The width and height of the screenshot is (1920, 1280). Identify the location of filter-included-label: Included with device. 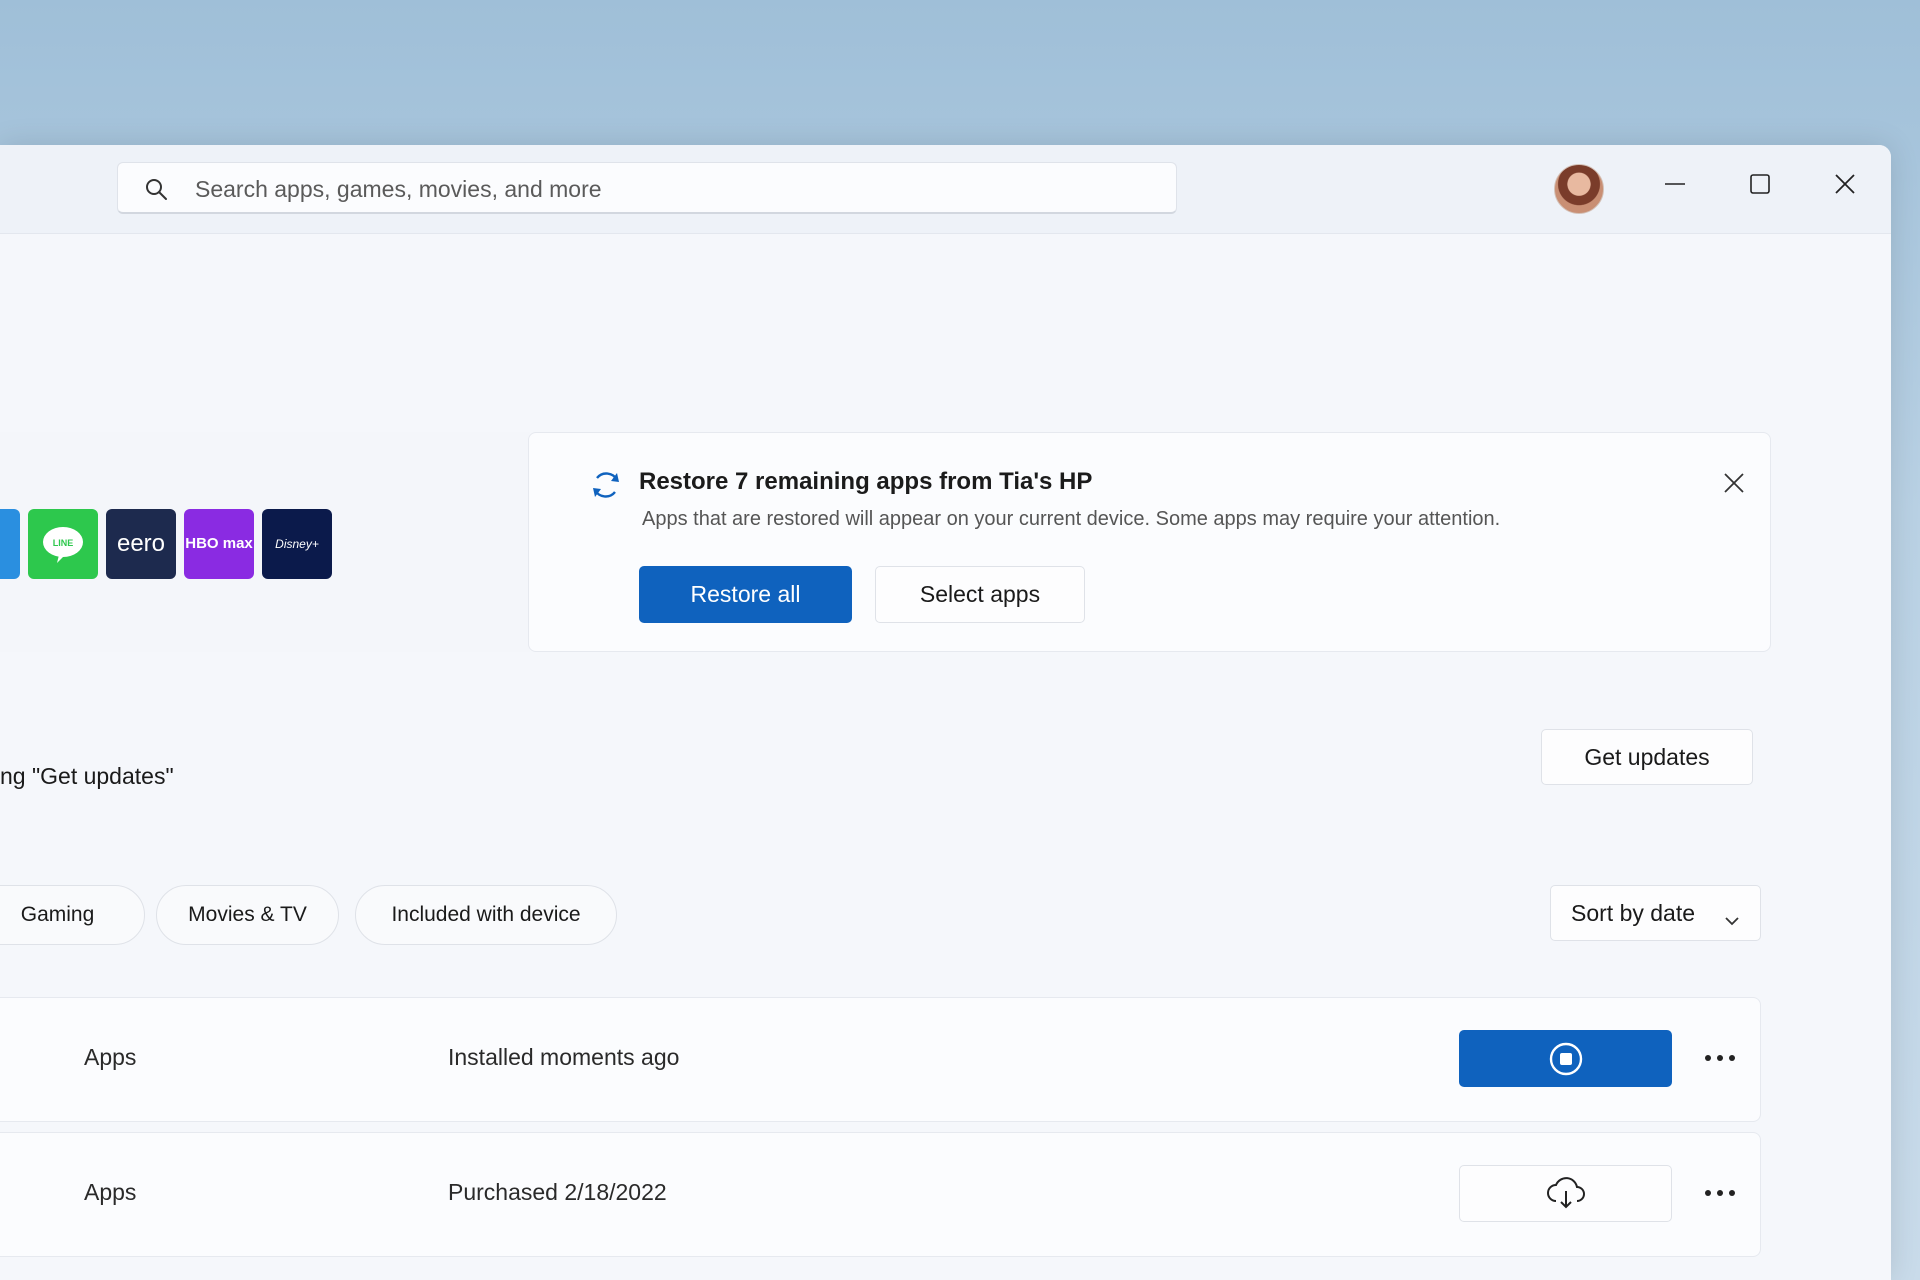
(486, 914).